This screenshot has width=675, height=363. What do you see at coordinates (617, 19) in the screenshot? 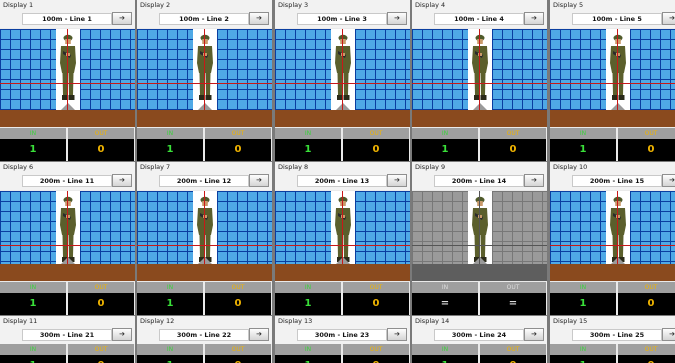
I see `line-field: 100m - Line 5` at bounding box center [617, 19].